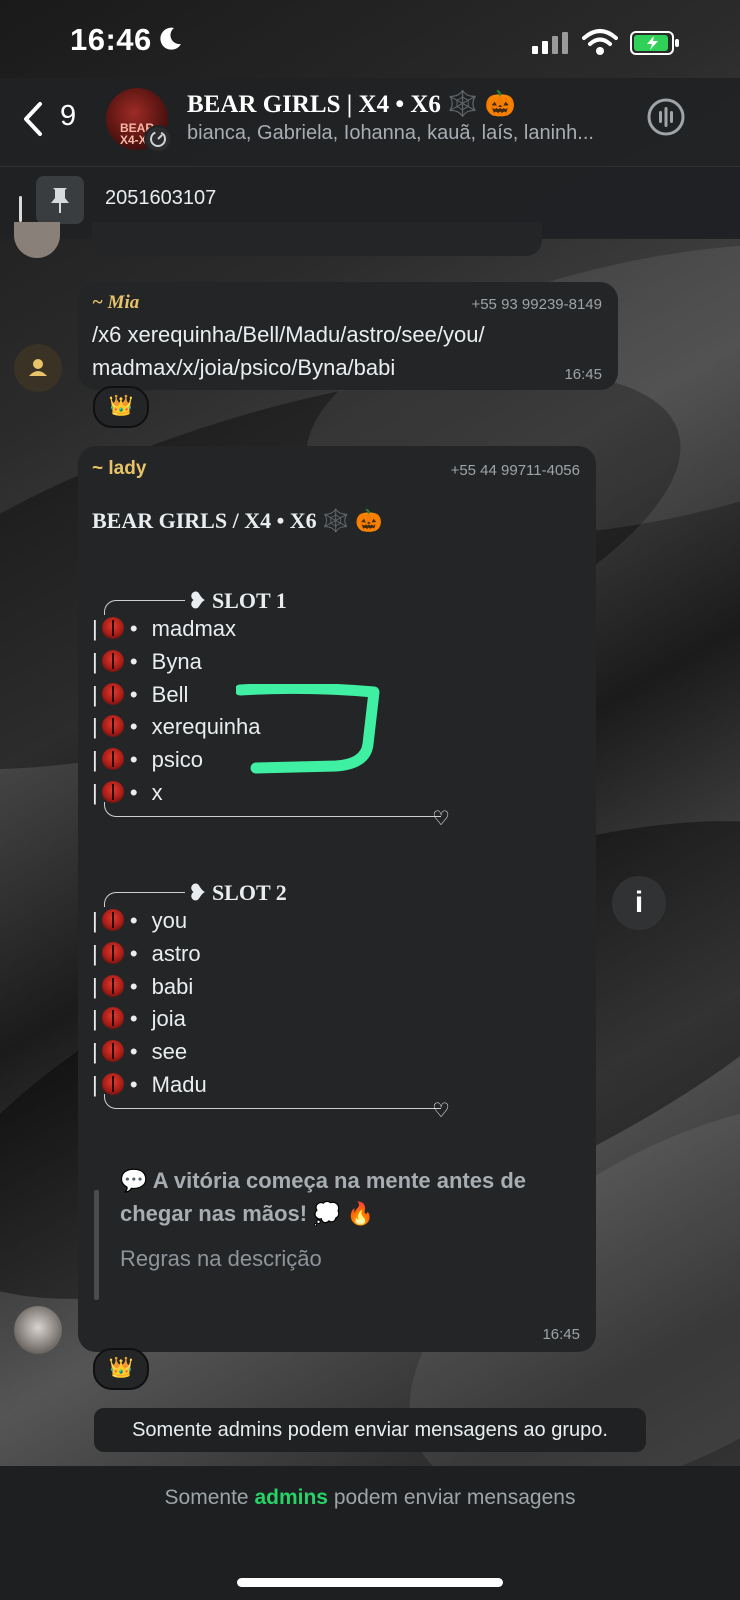  I want to click on slot-player-row: | • babi, so click(142, 987).